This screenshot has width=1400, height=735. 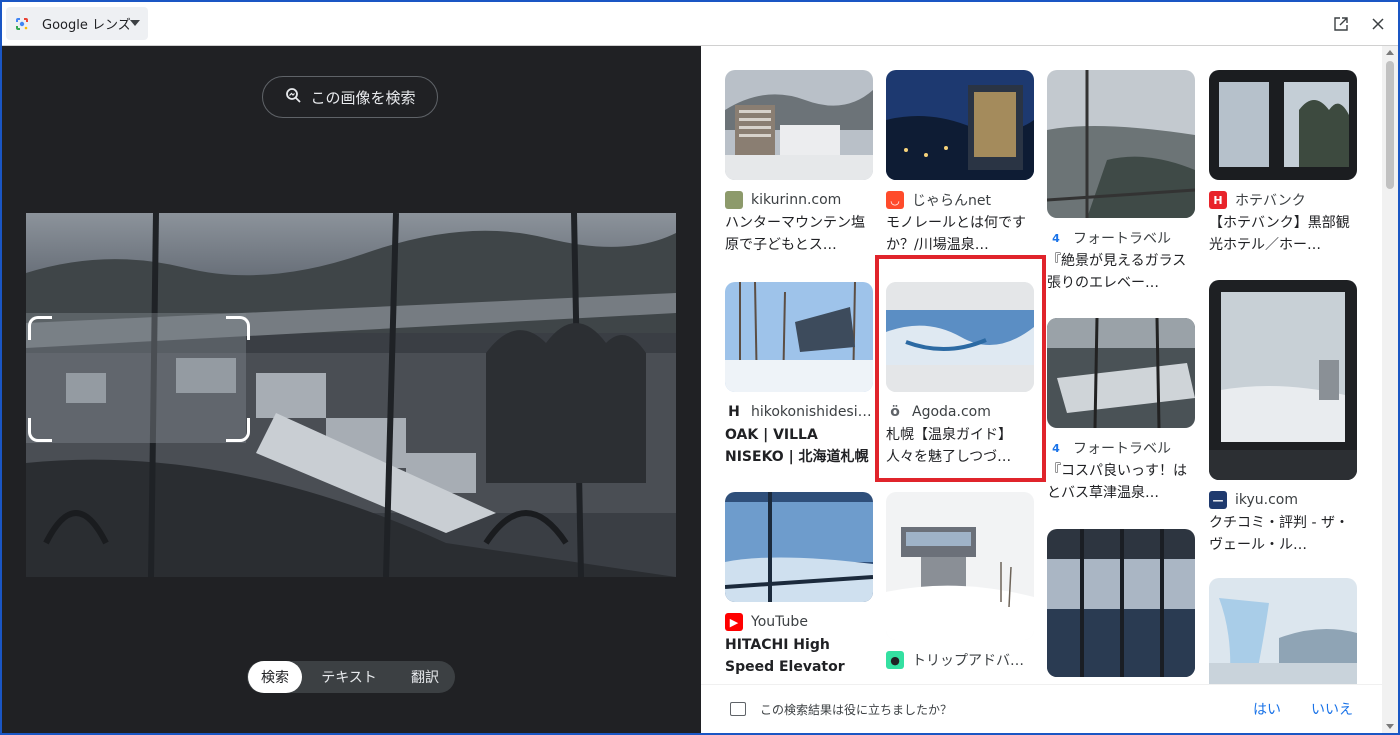 I want to click on open-in-new-icon, so click(x=1341, y=24).